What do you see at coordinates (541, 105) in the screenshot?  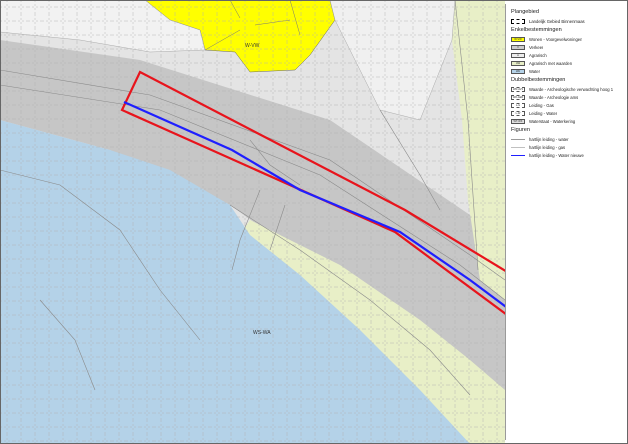 I see `legend-label: Leiding - Gas` at bounding box center [541, 105].